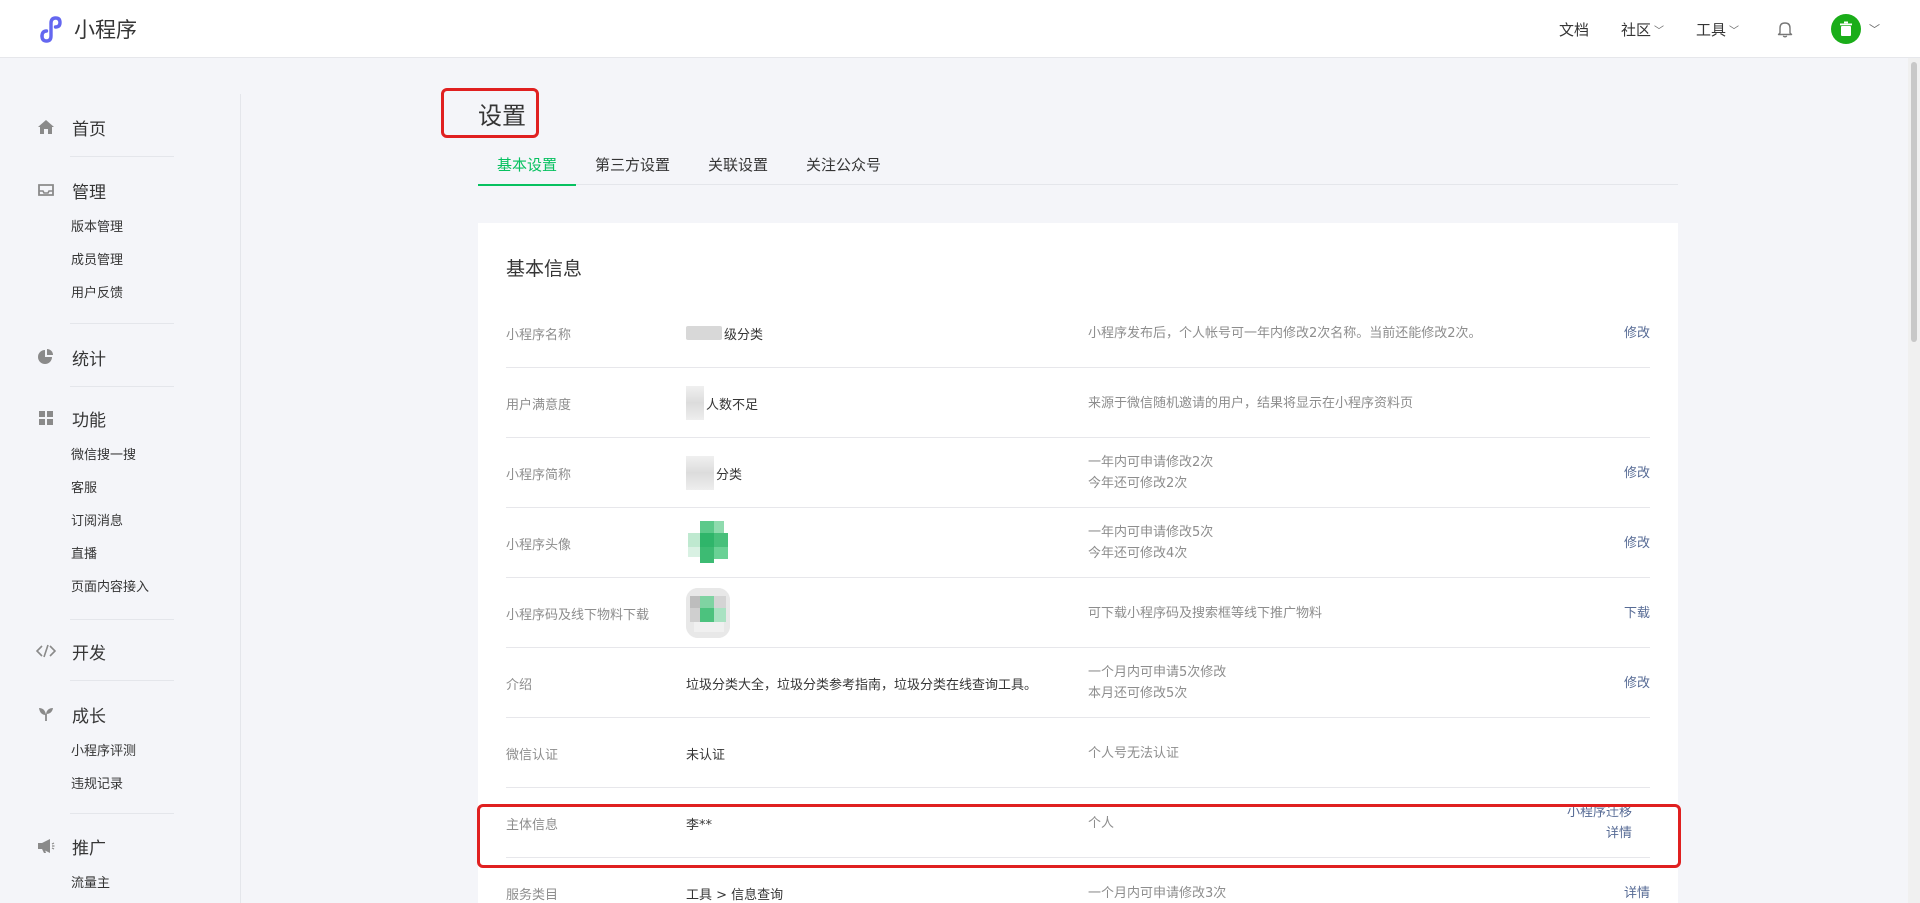 This screenshot has width=1920, height=903. I want to click on row-note: 来源于微信随机邀请的用户，结果将显示在小程序资料页, so click(1250, 403).